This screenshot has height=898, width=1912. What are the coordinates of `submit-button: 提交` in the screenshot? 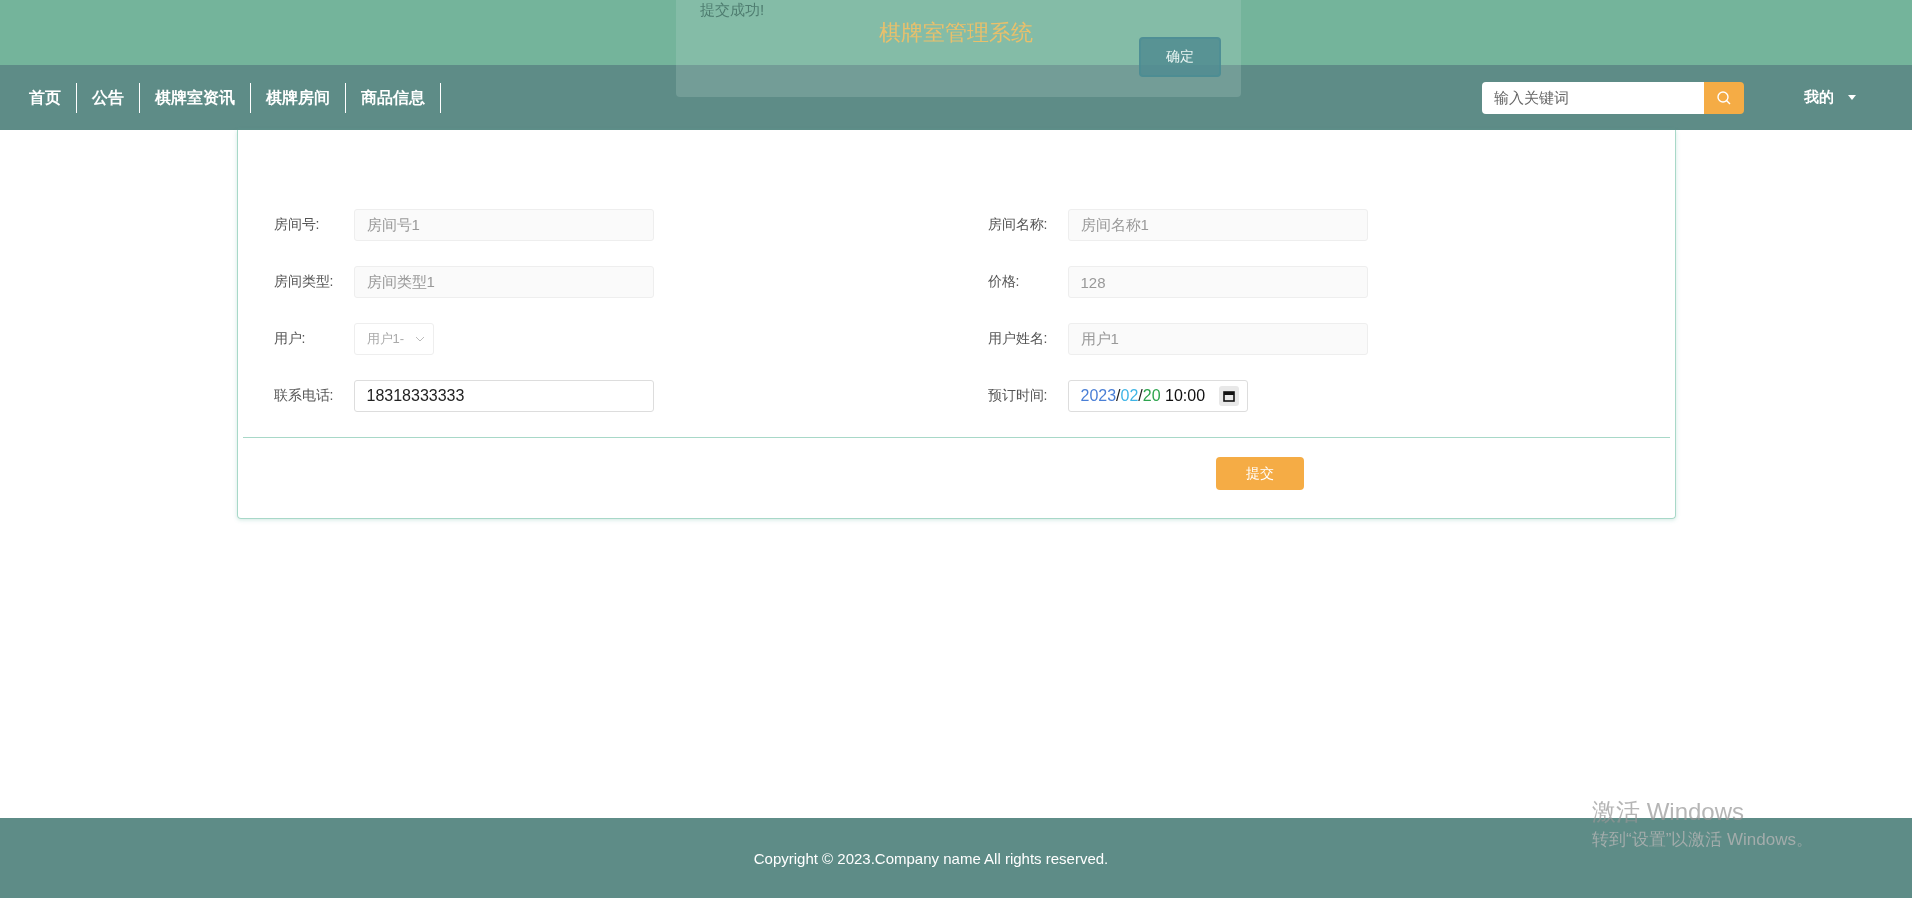 It's located at (1259, 473).